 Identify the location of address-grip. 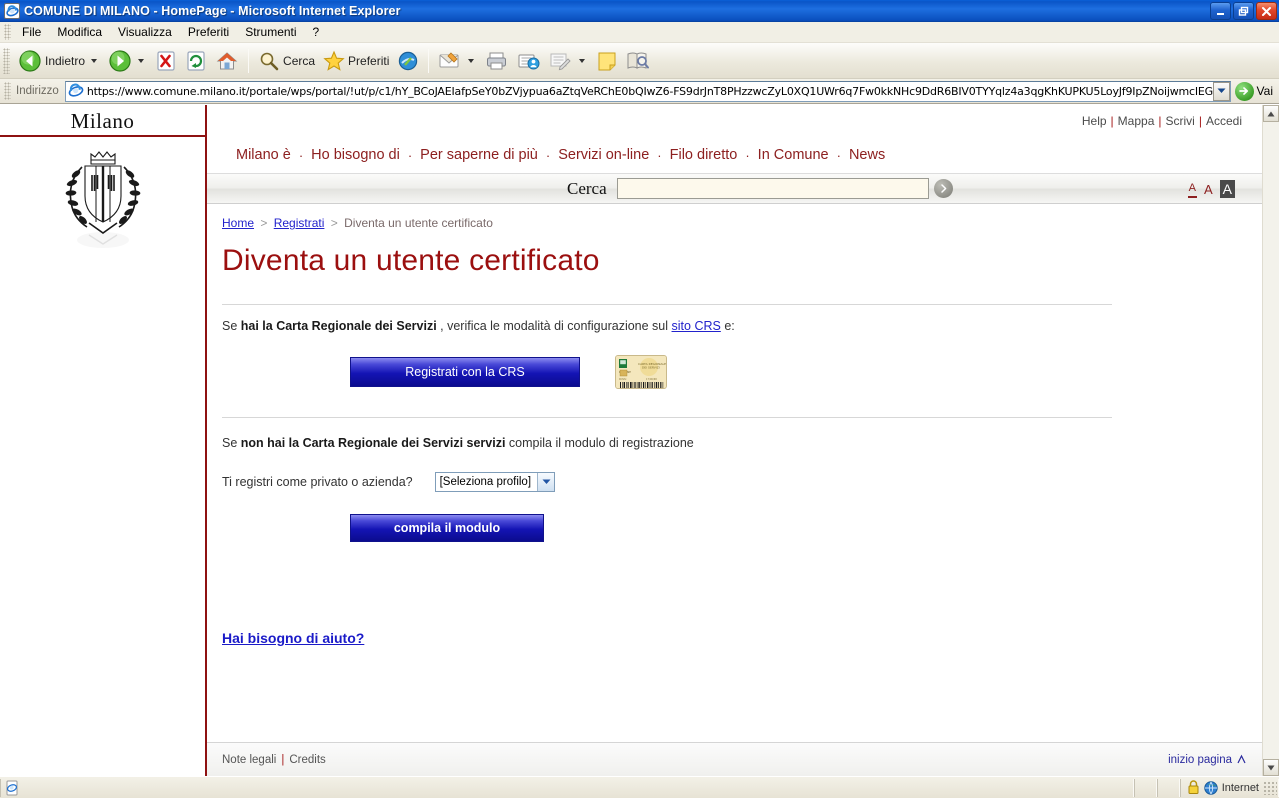
(7, 91).